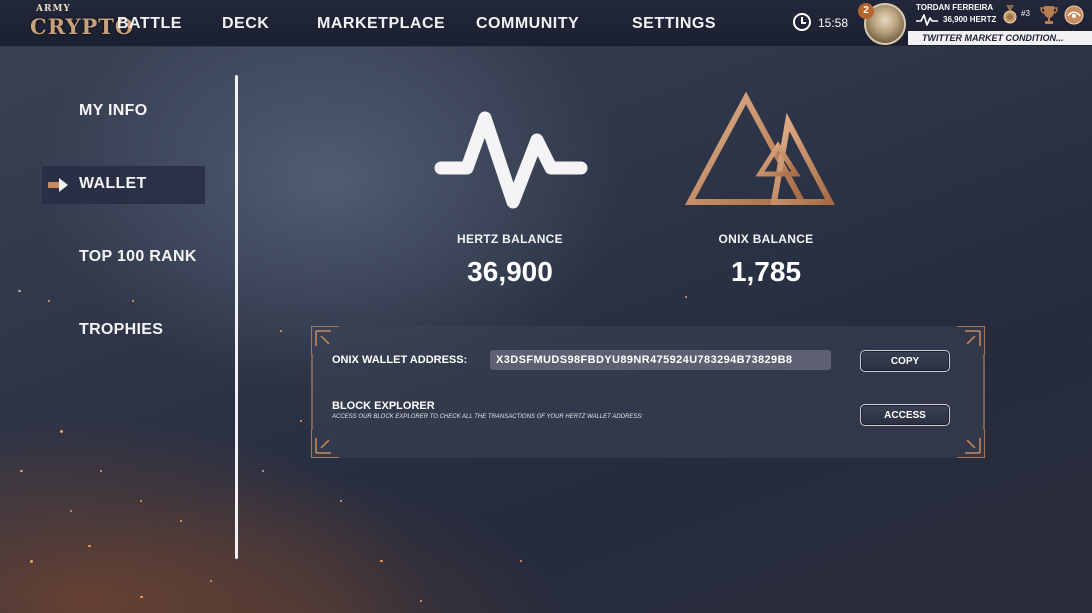 The image size is (1092, 613). I want to click on onix-balance-label: ONIX BALANCE, so click(766, 239).